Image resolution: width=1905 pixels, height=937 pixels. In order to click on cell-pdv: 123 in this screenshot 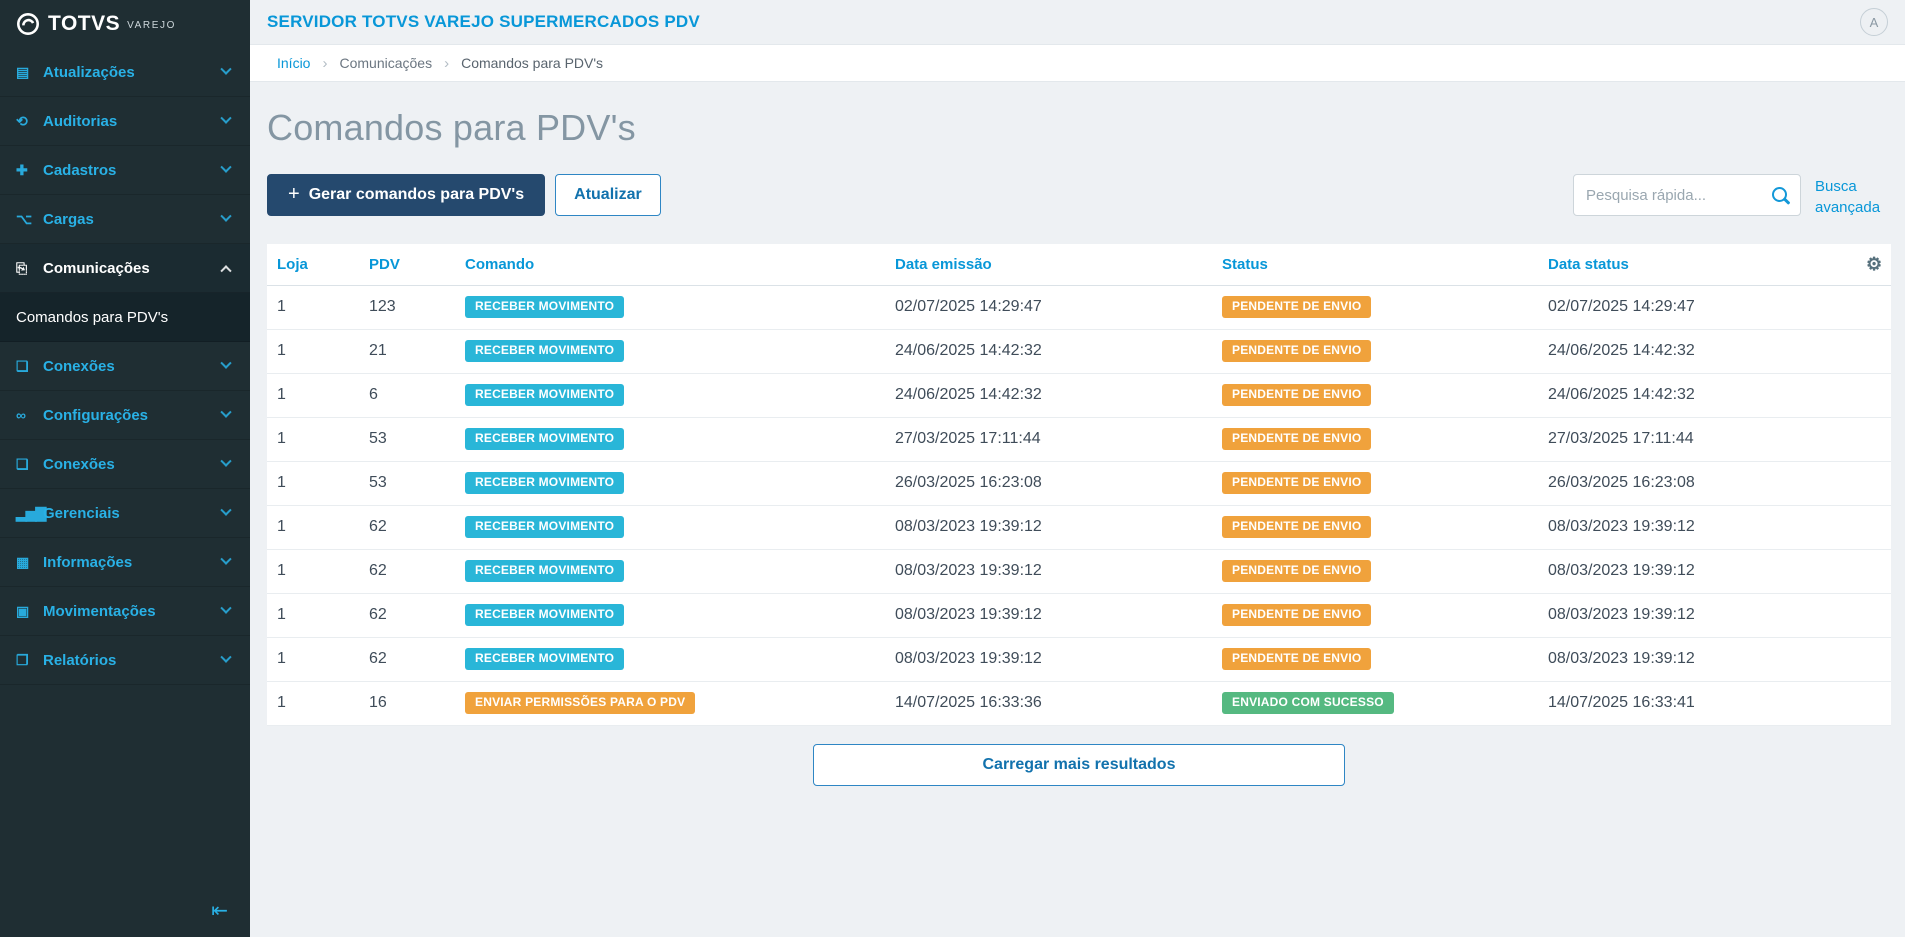, I will do `click(407, 307)`.